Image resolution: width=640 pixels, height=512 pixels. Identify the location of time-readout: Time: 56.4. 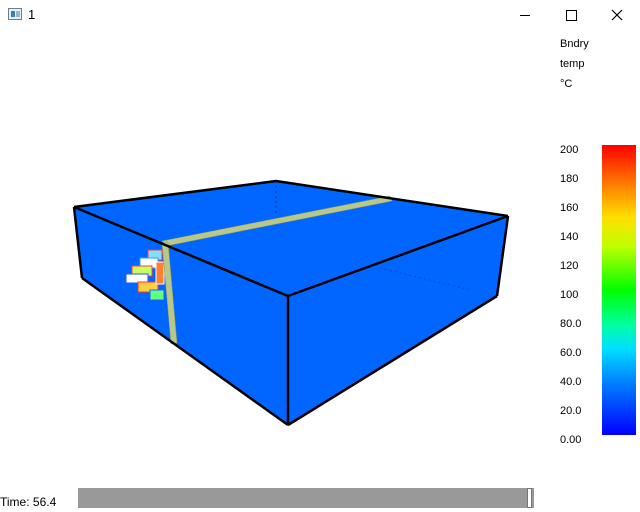
(28, 502).